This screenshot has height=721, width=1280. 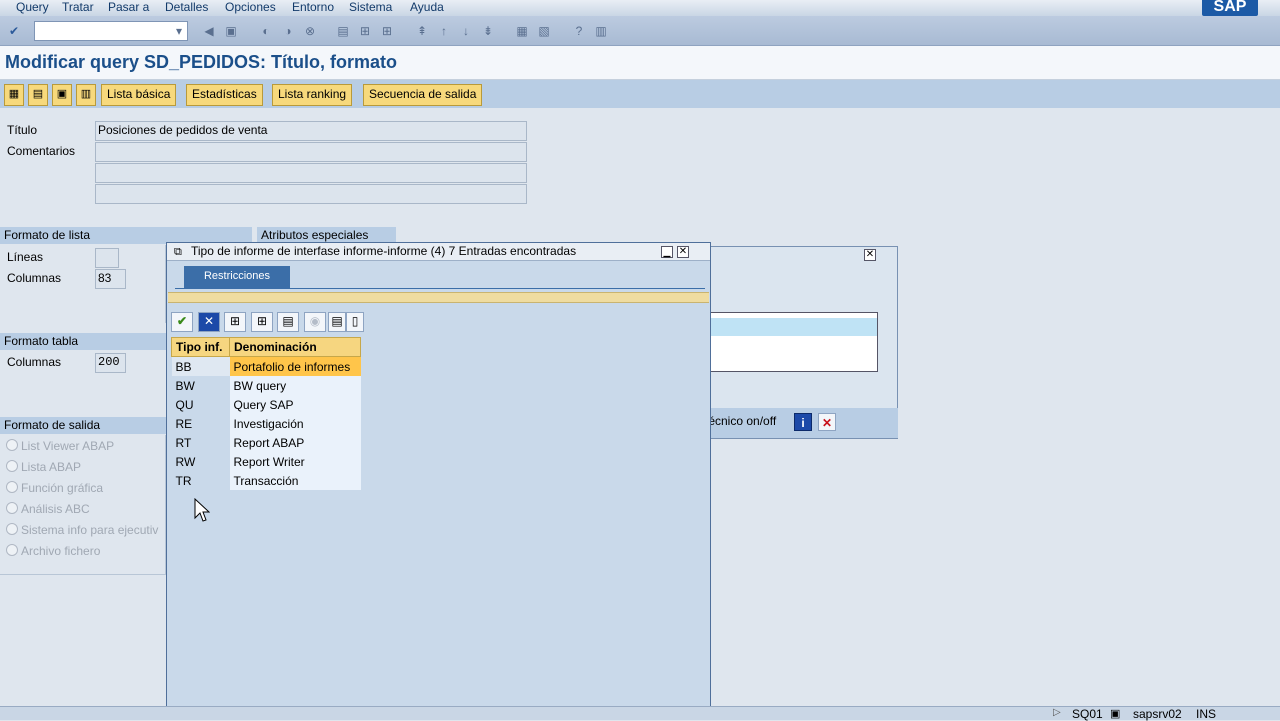 What do you see at coordinates (179, 31) in the screenshot?
I see `command-dropdown-icon: ▾` at bounding box center [179, 31].